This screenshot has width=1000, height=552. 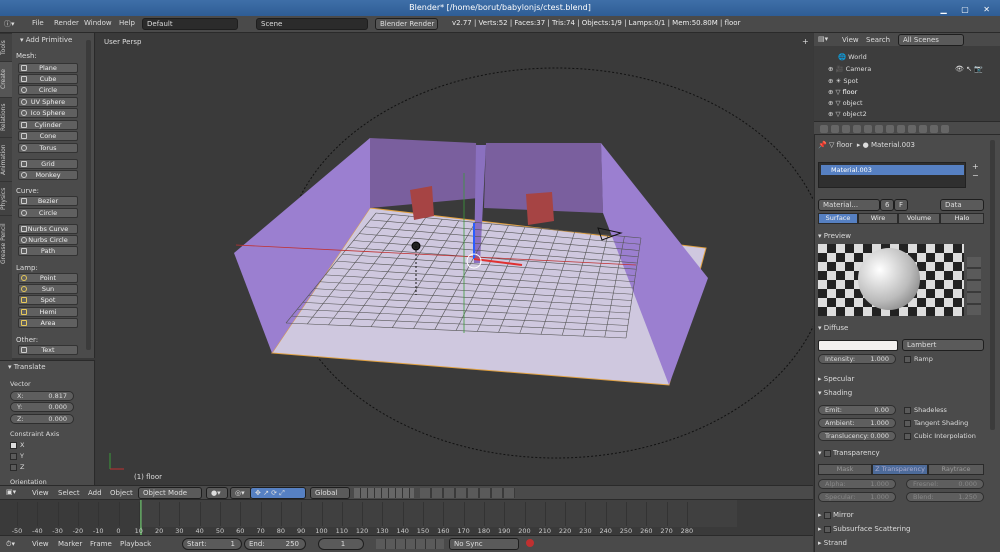 What do you see at coordinates (835, 129) in the screenshot?
I see `render-layers-tab-icon` at bounding box center [835, 129].